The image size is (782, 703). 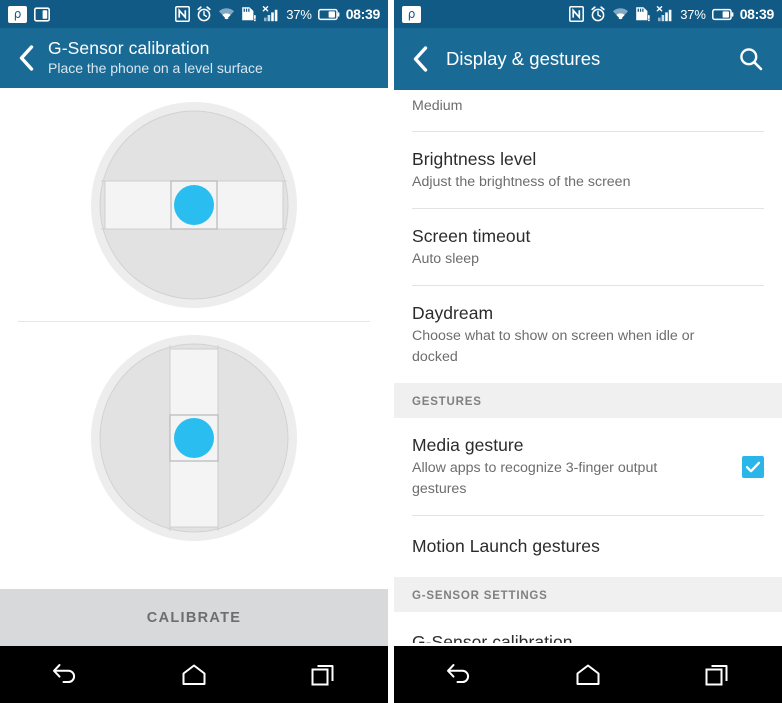 I want to click on calibrate-button: CALIBRATE, so click(x=194, y=617).